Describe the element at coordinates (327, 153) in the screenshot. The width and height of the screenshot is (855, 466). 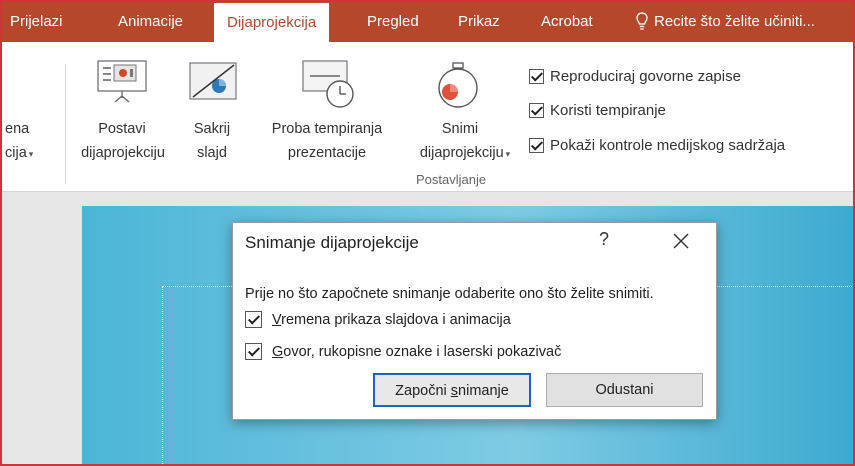
I see `rehearse-label-line2: prezentacije` at that location.